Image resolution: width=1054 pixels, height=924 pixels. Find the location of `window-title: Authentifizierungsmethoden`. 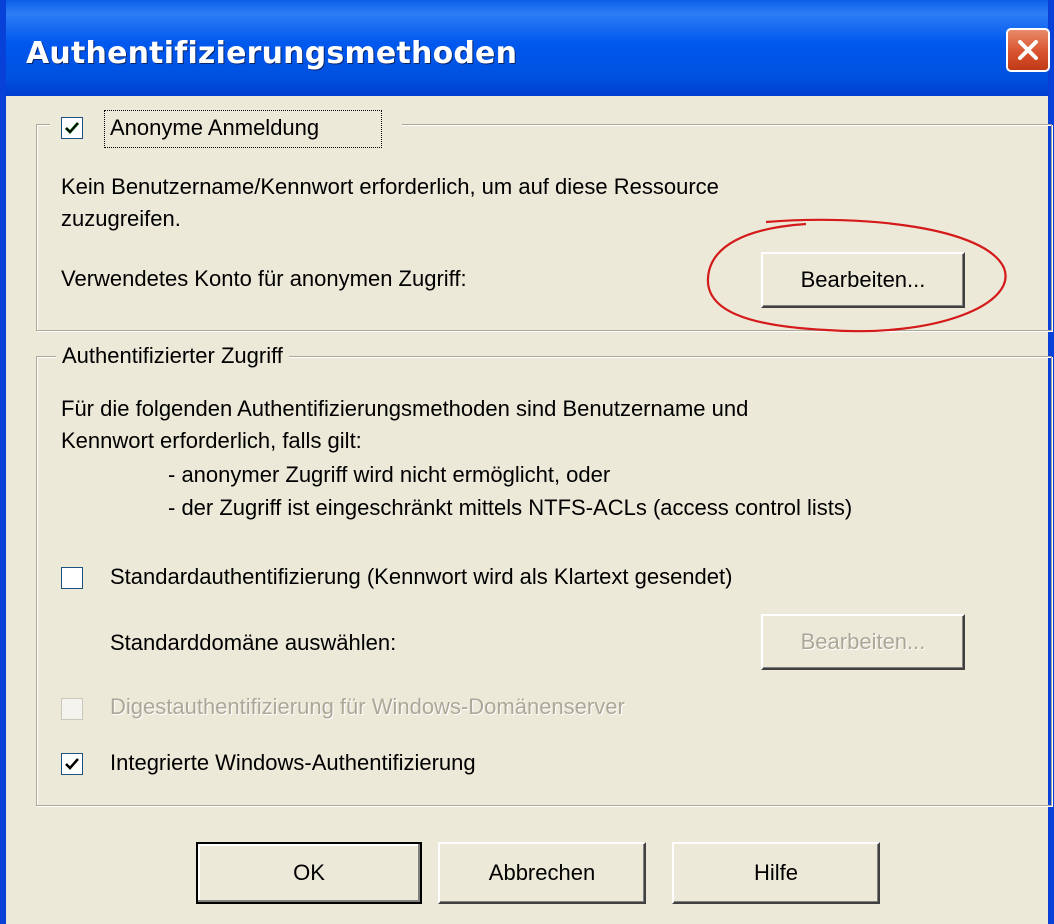

window-title: Authentifizierungsmethoden is located at coordinates (272, 53).